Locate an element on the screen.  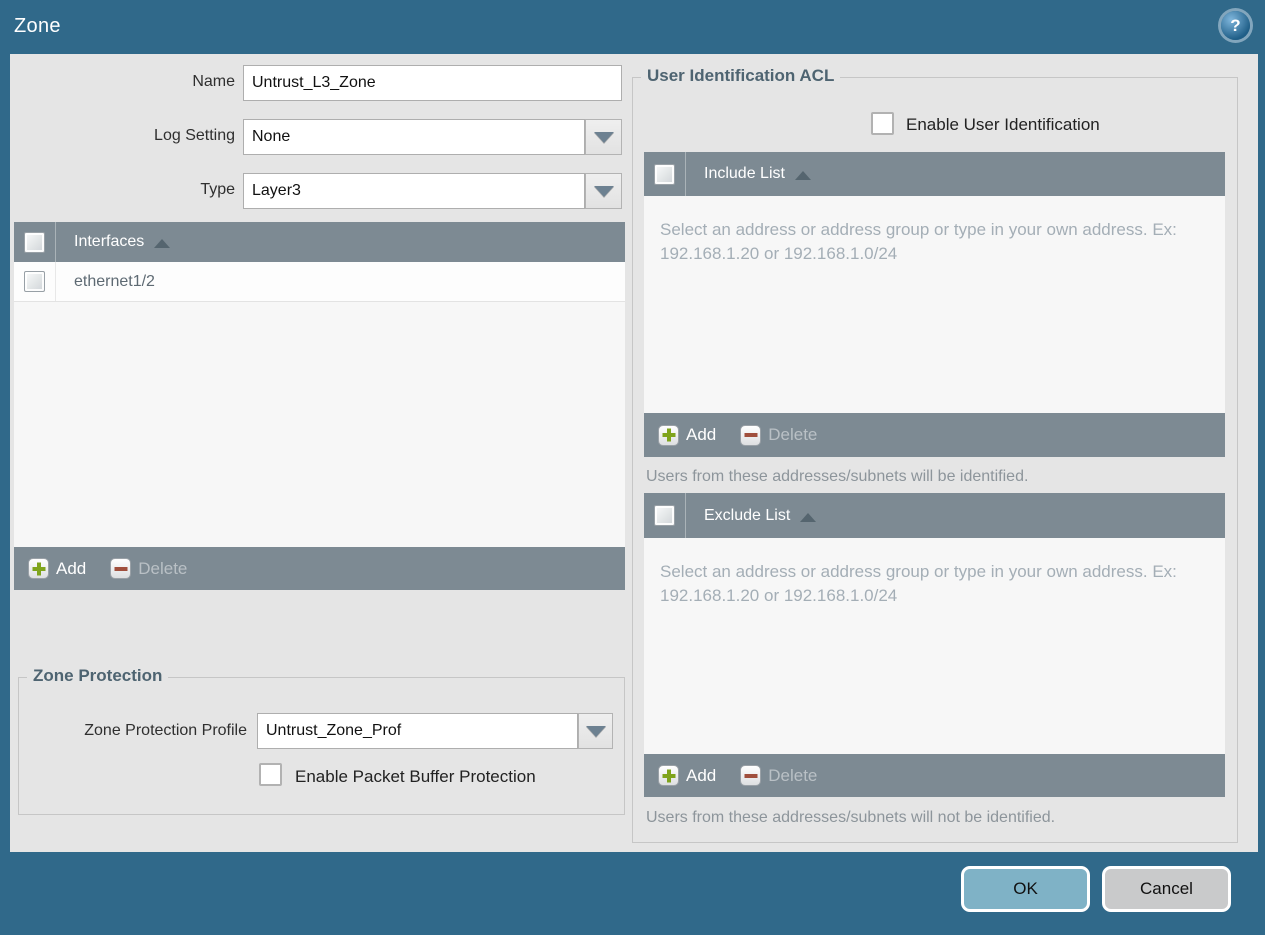
zone-protection-profile-input is located at coordinates (417, 731).